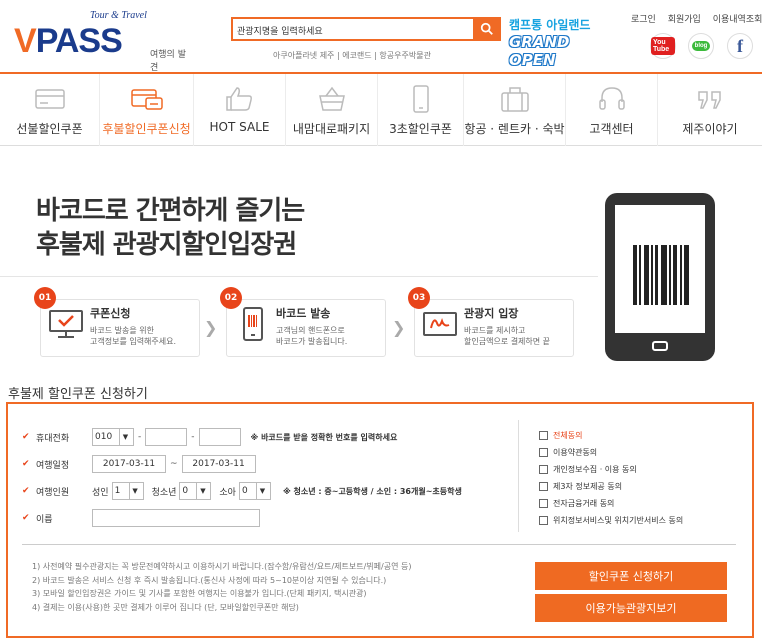 The image size is (762, 643). Describe the element at coordinates (218, 464) in the screenshot. I see `date-to-input: 2017-03-11` at that location.